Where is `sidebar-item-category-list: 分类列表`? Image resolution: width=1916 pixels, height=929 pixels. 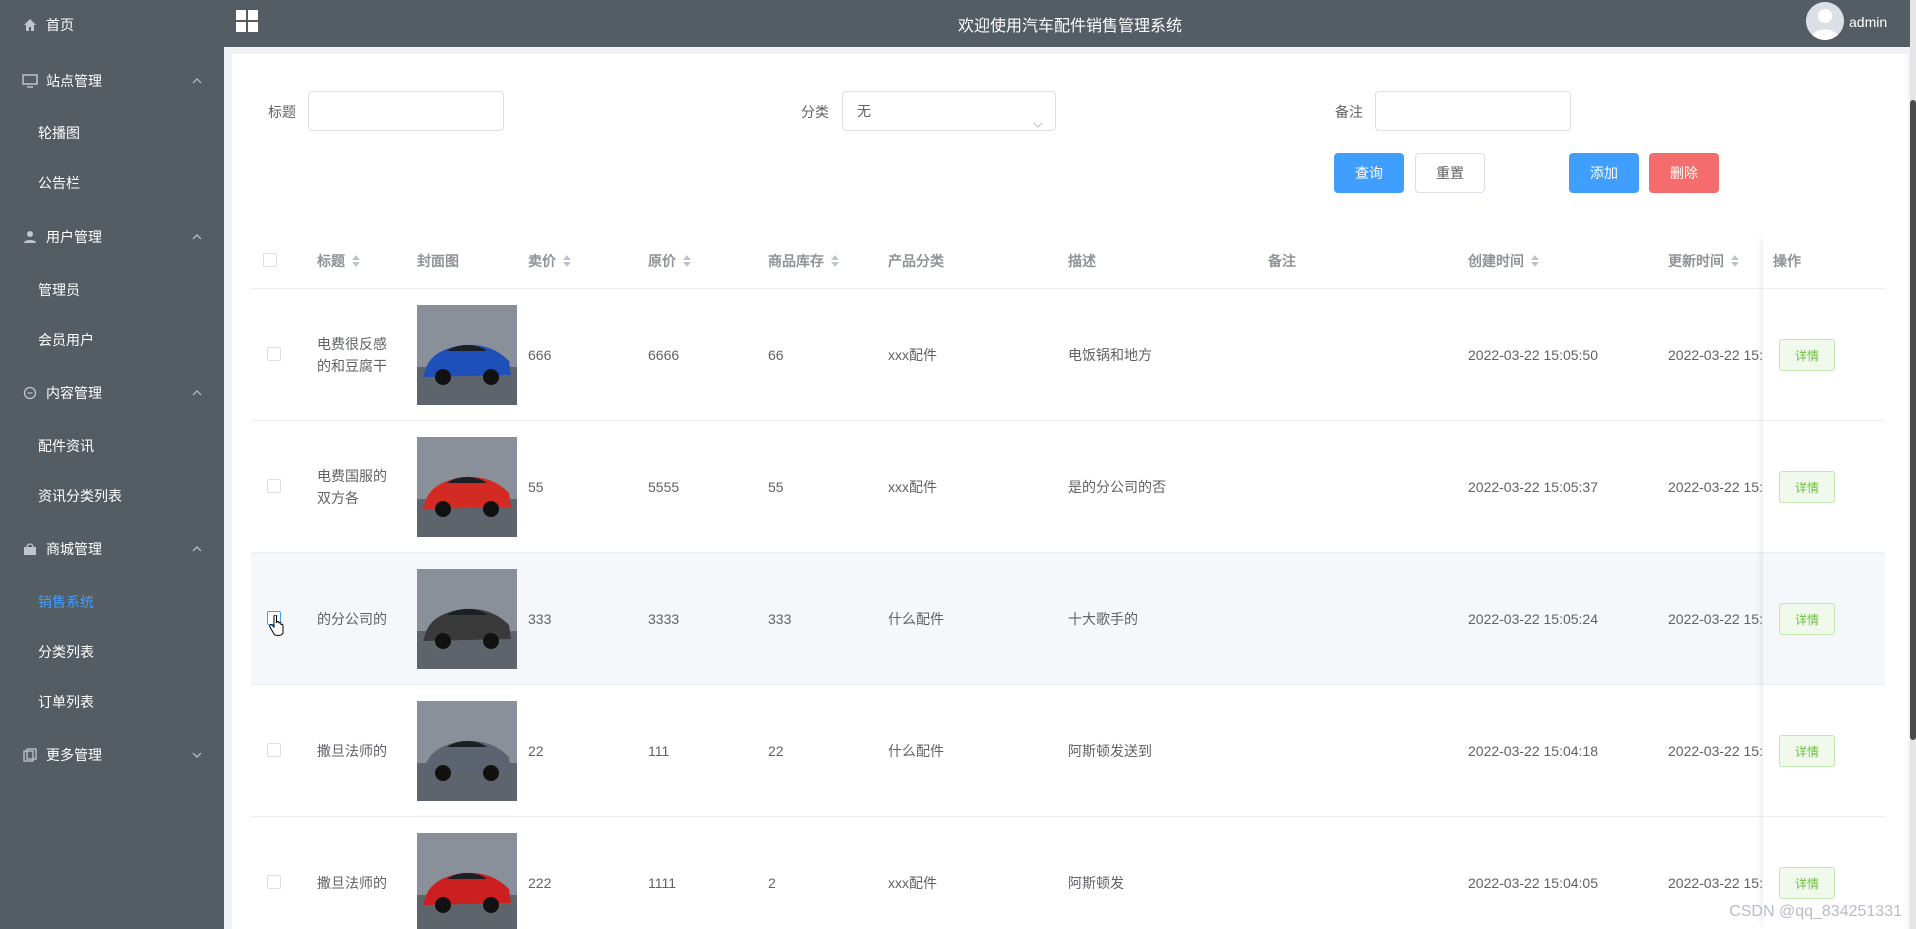 sidebar-item-category-list: 分类列表 is located at coordinates (112, 652).